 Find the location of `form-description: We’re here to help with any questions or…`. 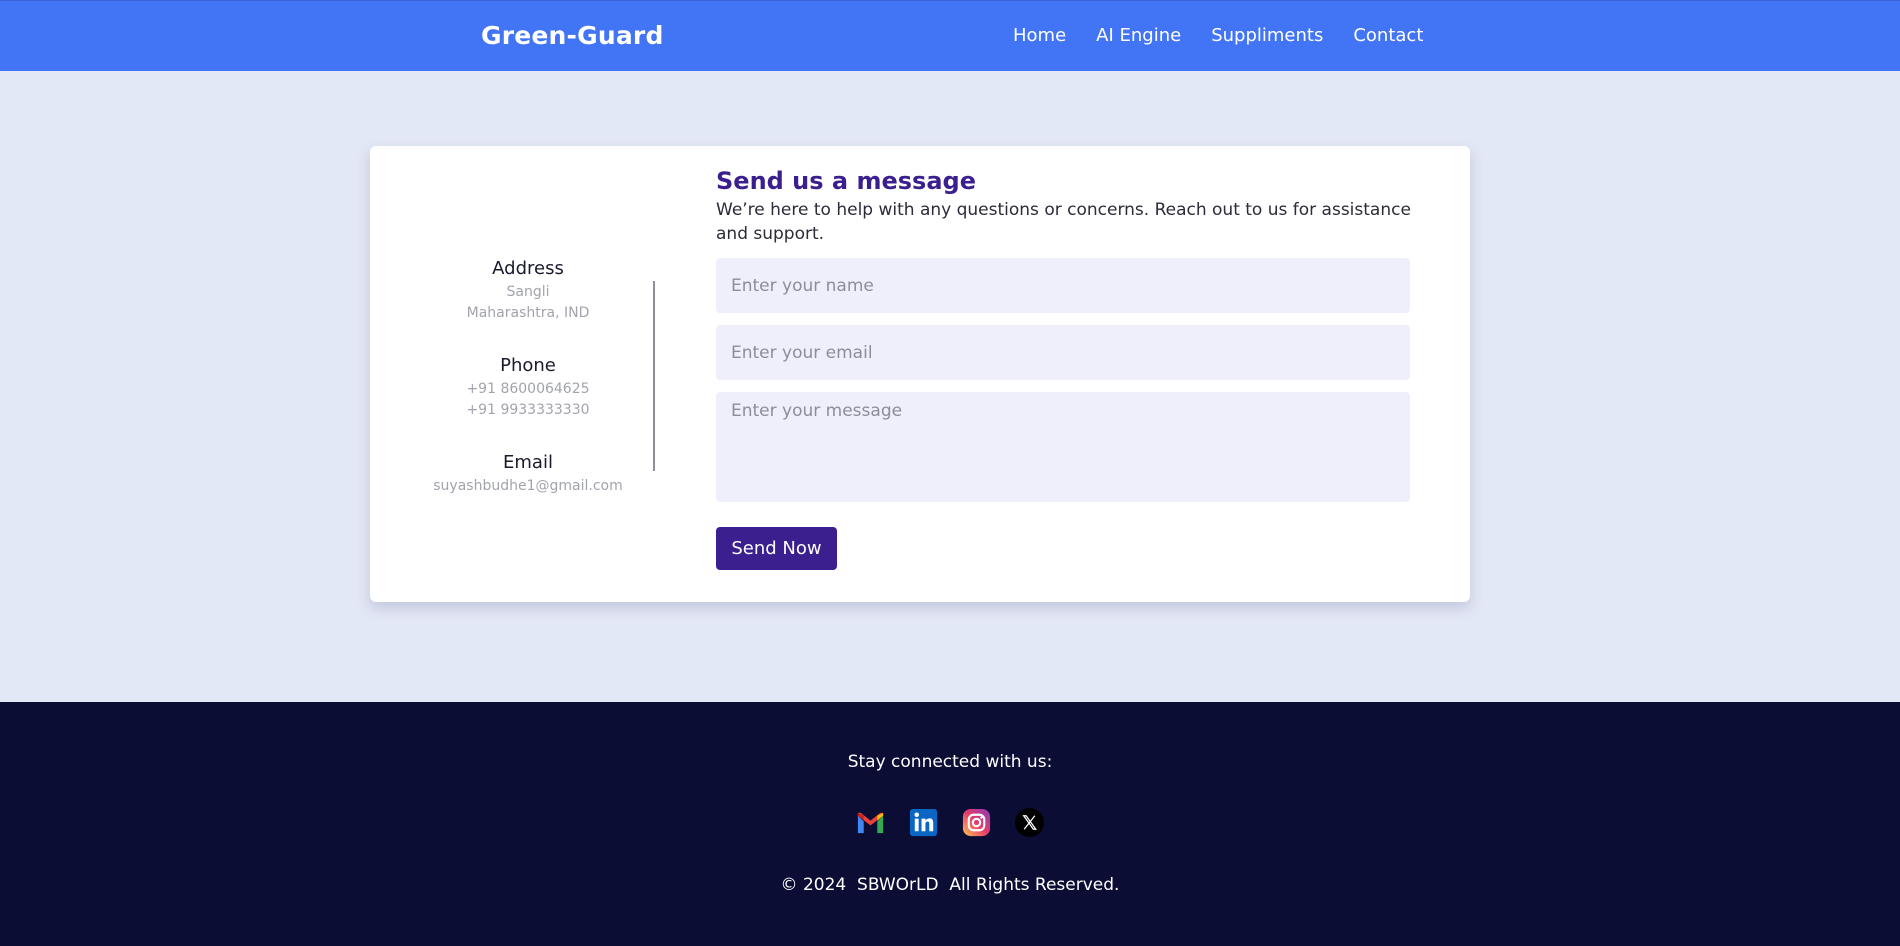

form-description: We’re here to help with any questions or… is located at coordinates (1063, 222).